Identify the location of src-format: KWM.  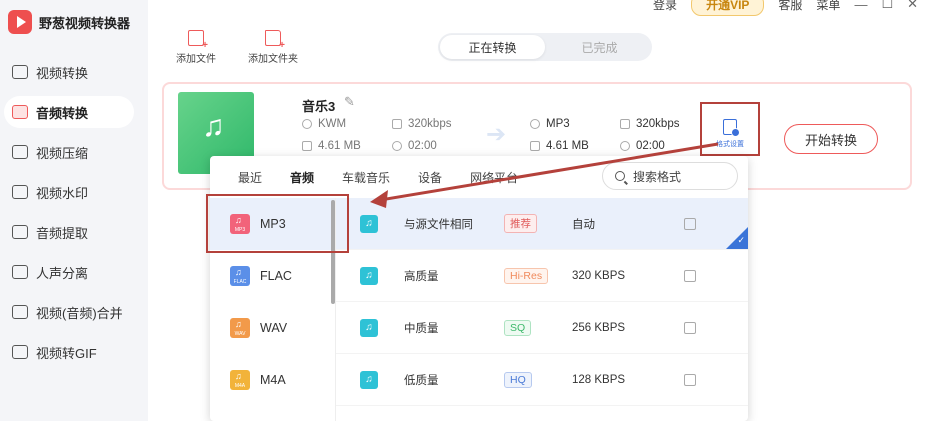
(324, 124).